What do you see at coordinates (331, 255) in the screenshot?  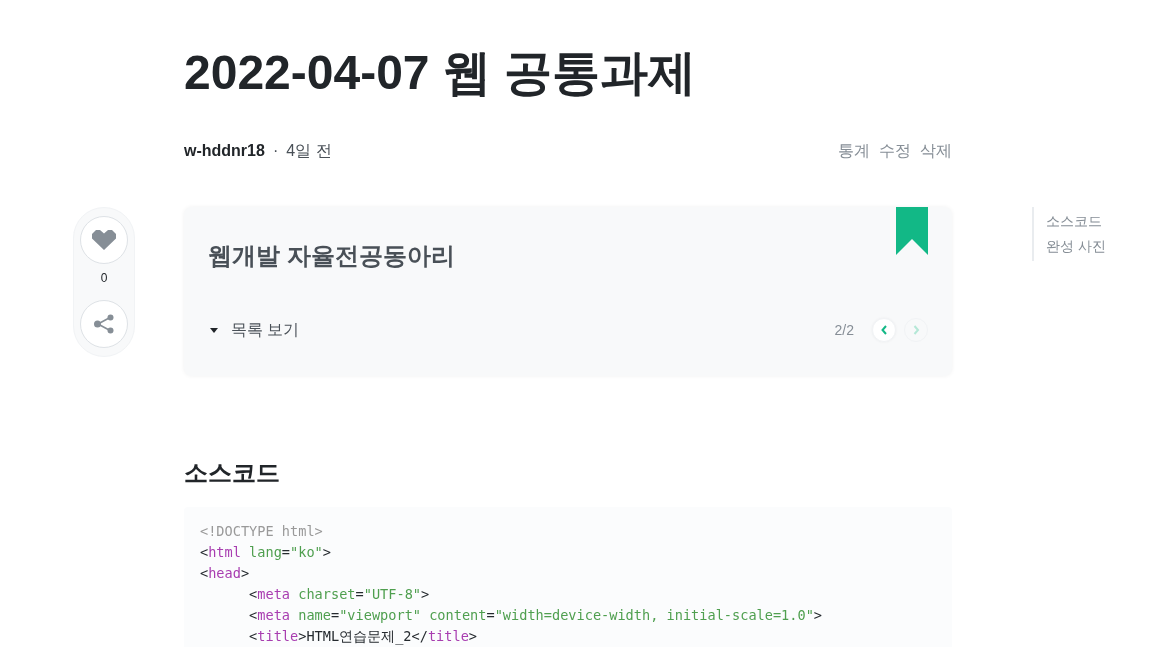 I see `series-title: 웹개발 자율전공동아리` at bounding box center [331, 255].